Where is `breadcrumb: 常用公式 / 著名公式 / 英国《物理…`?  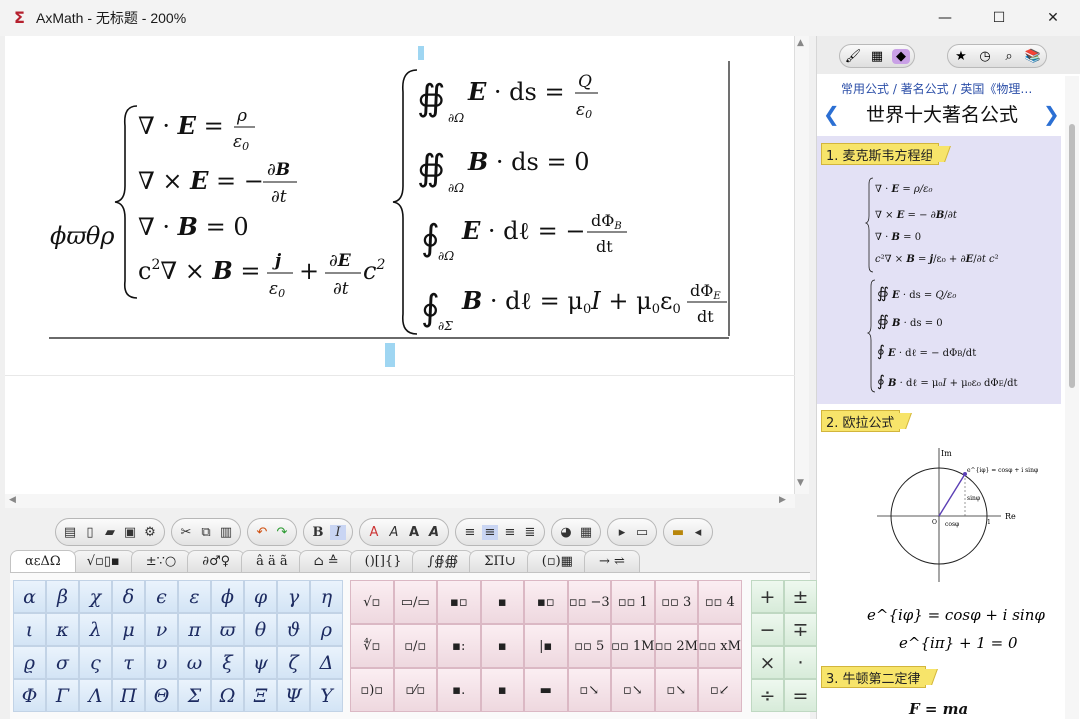 breadcrumb: 常用公式 / 著名公式 / 英国《物理… is located at coordinates (936, 88).